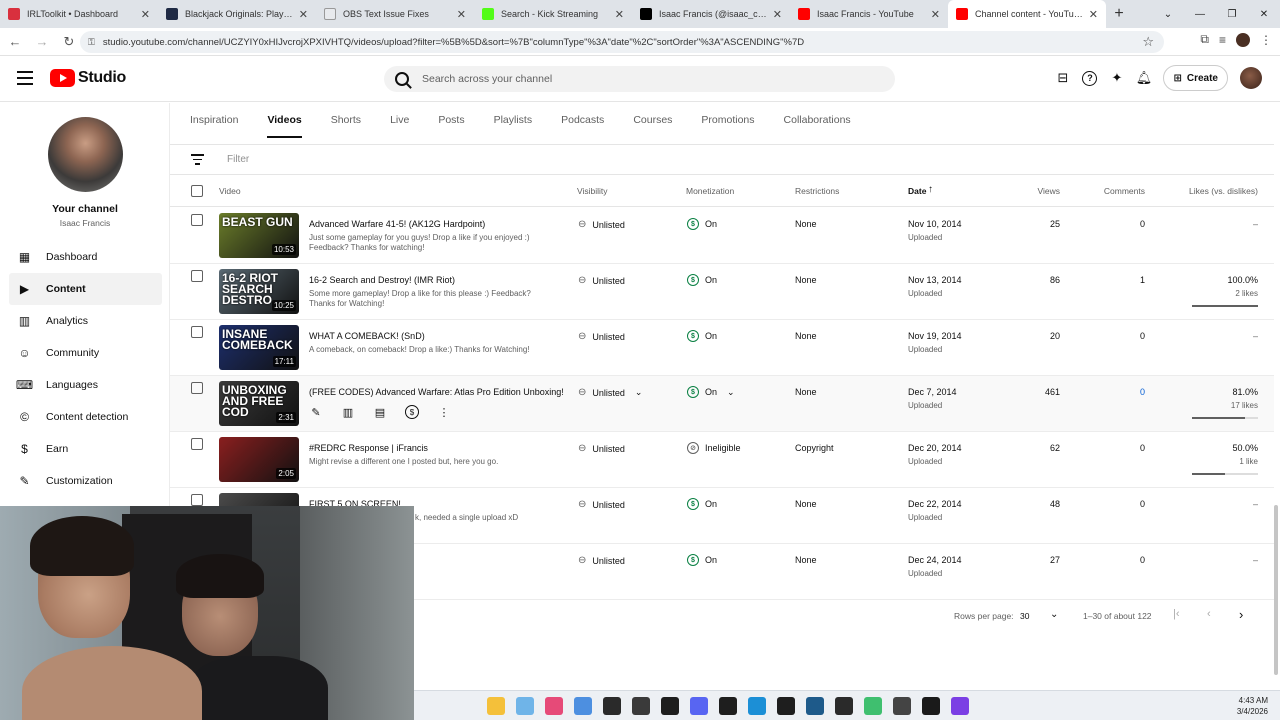 This screenshot has height=720, width=1280. What do you see at coordinates (1252, 706) in the screenshot?
I see `system-clock: 4:43 AM 3/4/2026` at bounding box center [1252, 706].